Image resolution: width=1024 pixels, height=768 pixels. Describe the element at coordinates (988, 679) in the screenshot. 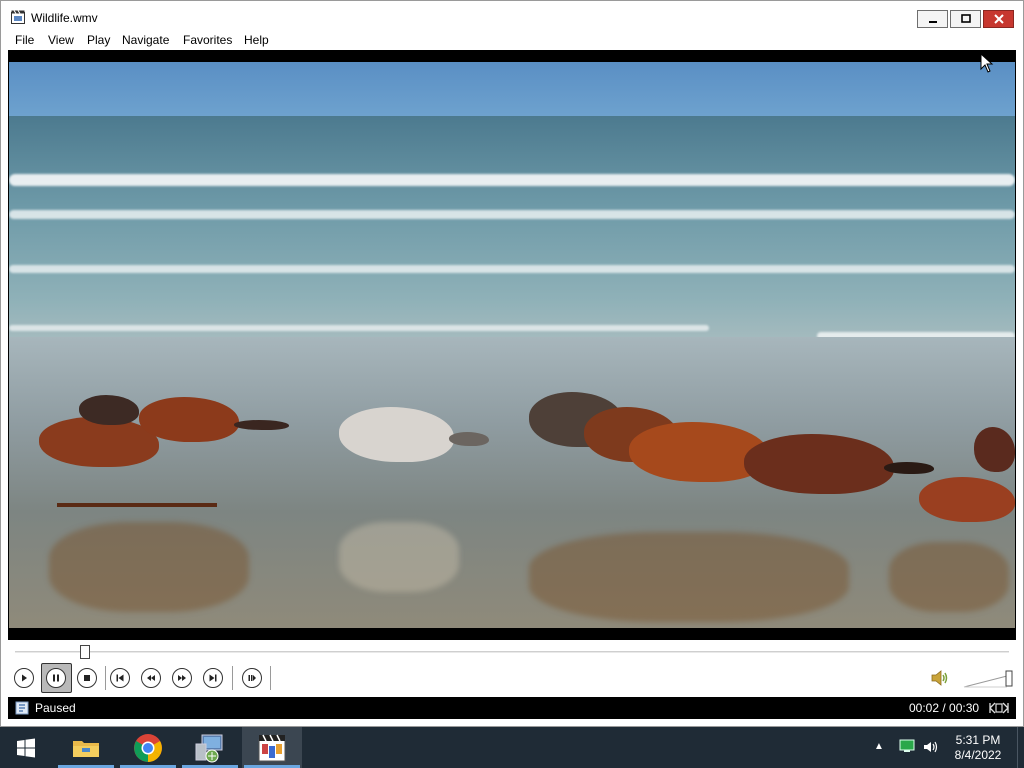

I see `volume-slider` at that location.